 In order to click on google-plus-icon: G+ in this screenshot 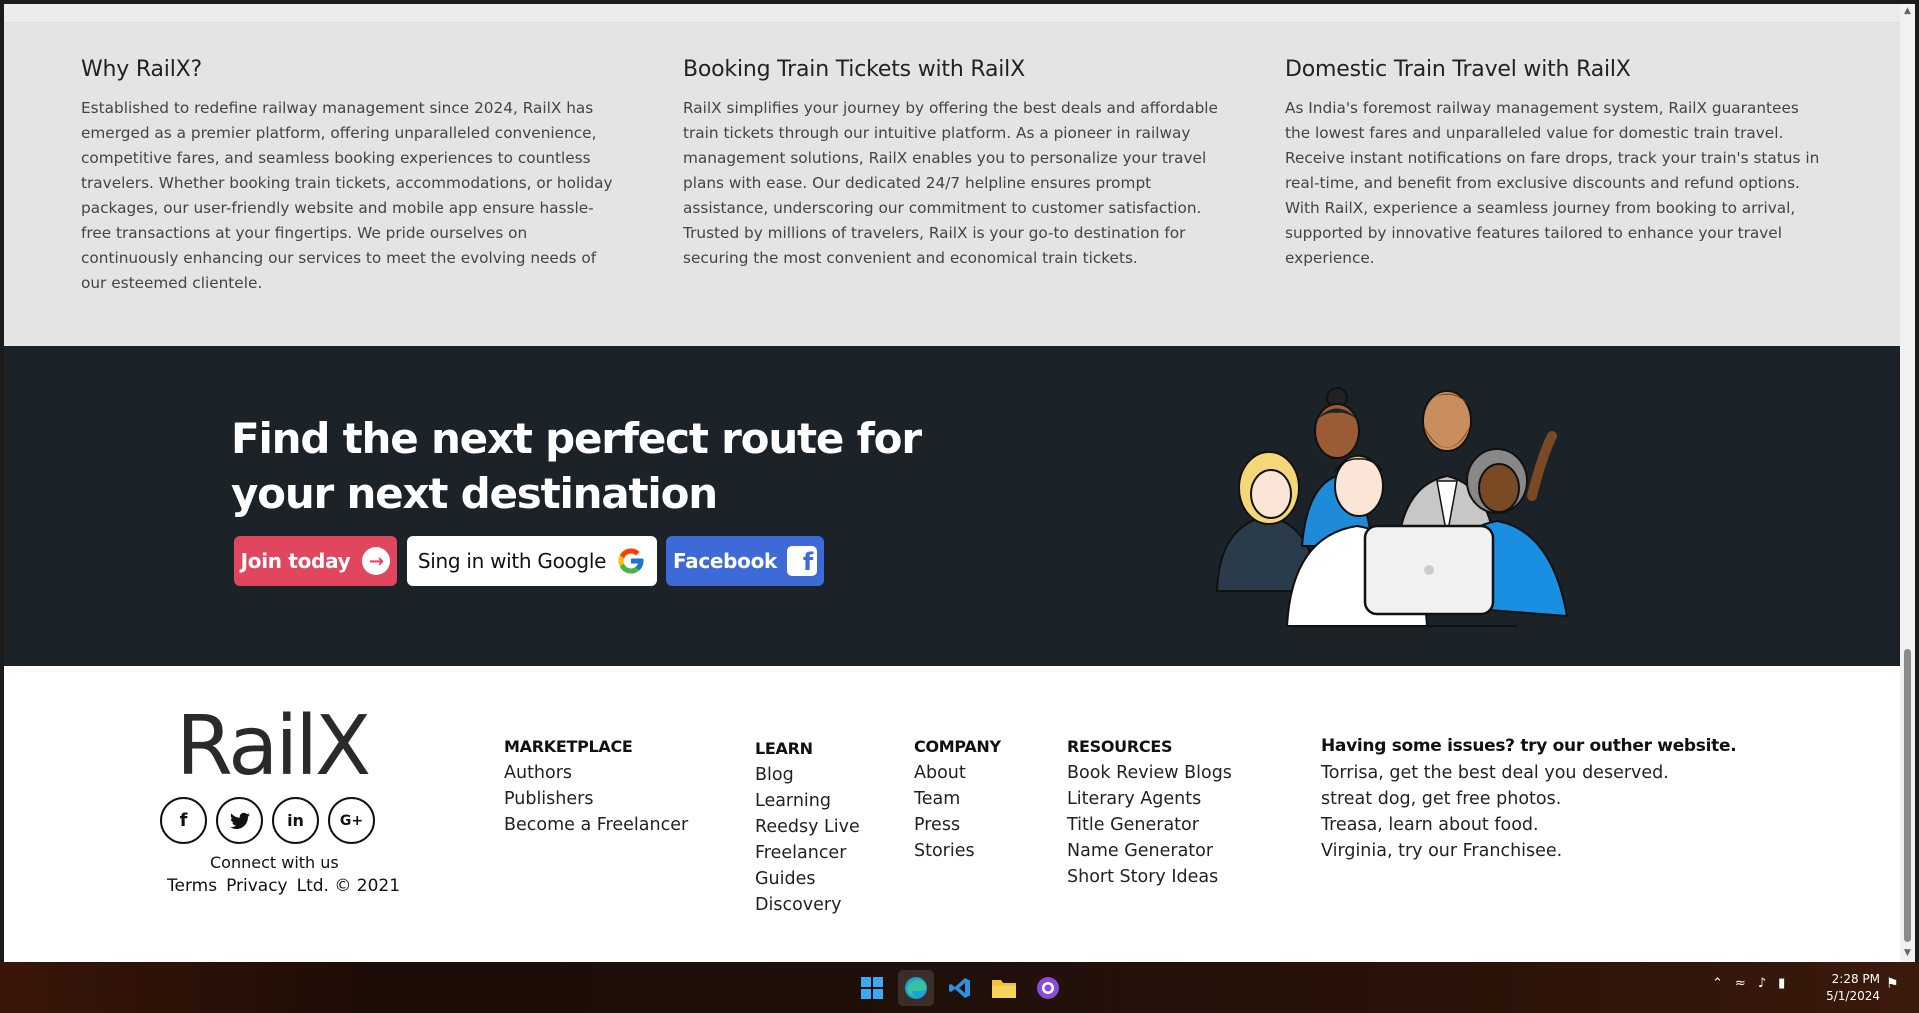, I will do `click(351, 820)`.